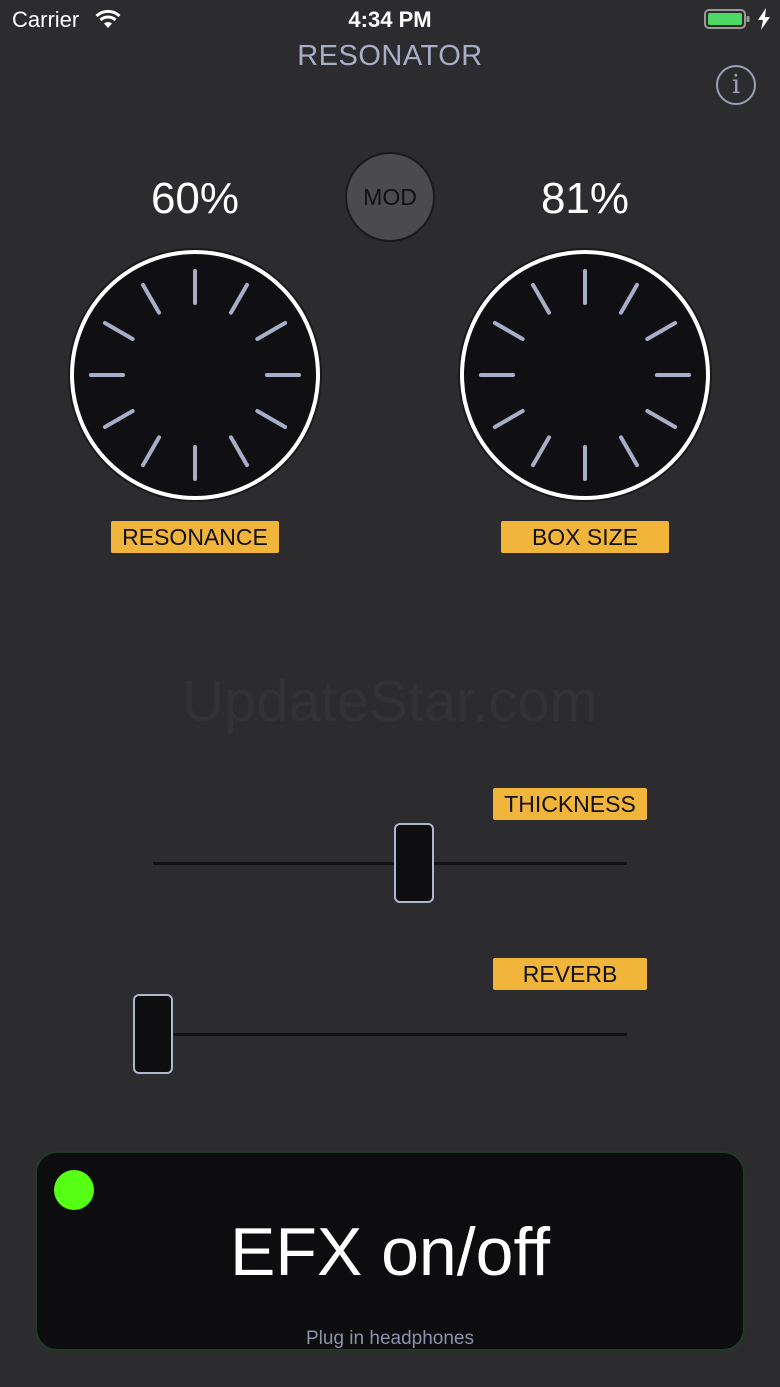  I want to click on headphones-hint: Plug in headphones, so click(390, 1338).